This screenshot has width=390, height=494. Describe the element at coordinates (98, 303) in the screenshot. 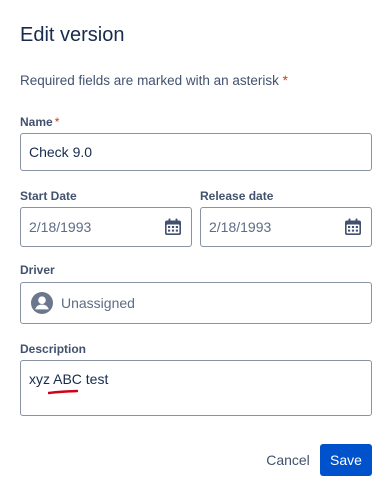

I see `driver-value: Unassigned` at that location.